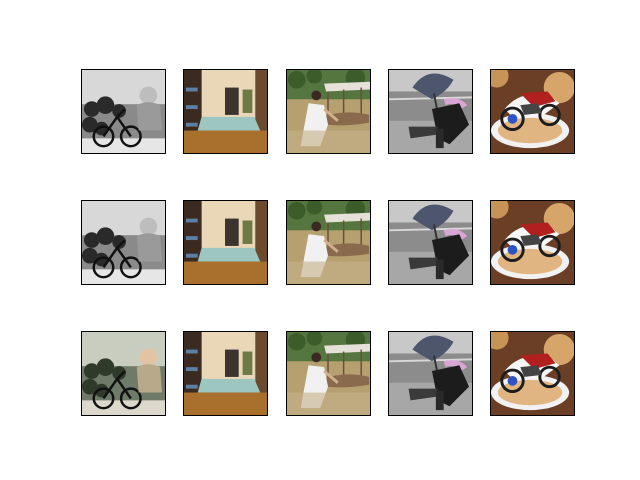 The image size is (640, 480). I want to click on image-panel-r3-c5, so click(532, 373).